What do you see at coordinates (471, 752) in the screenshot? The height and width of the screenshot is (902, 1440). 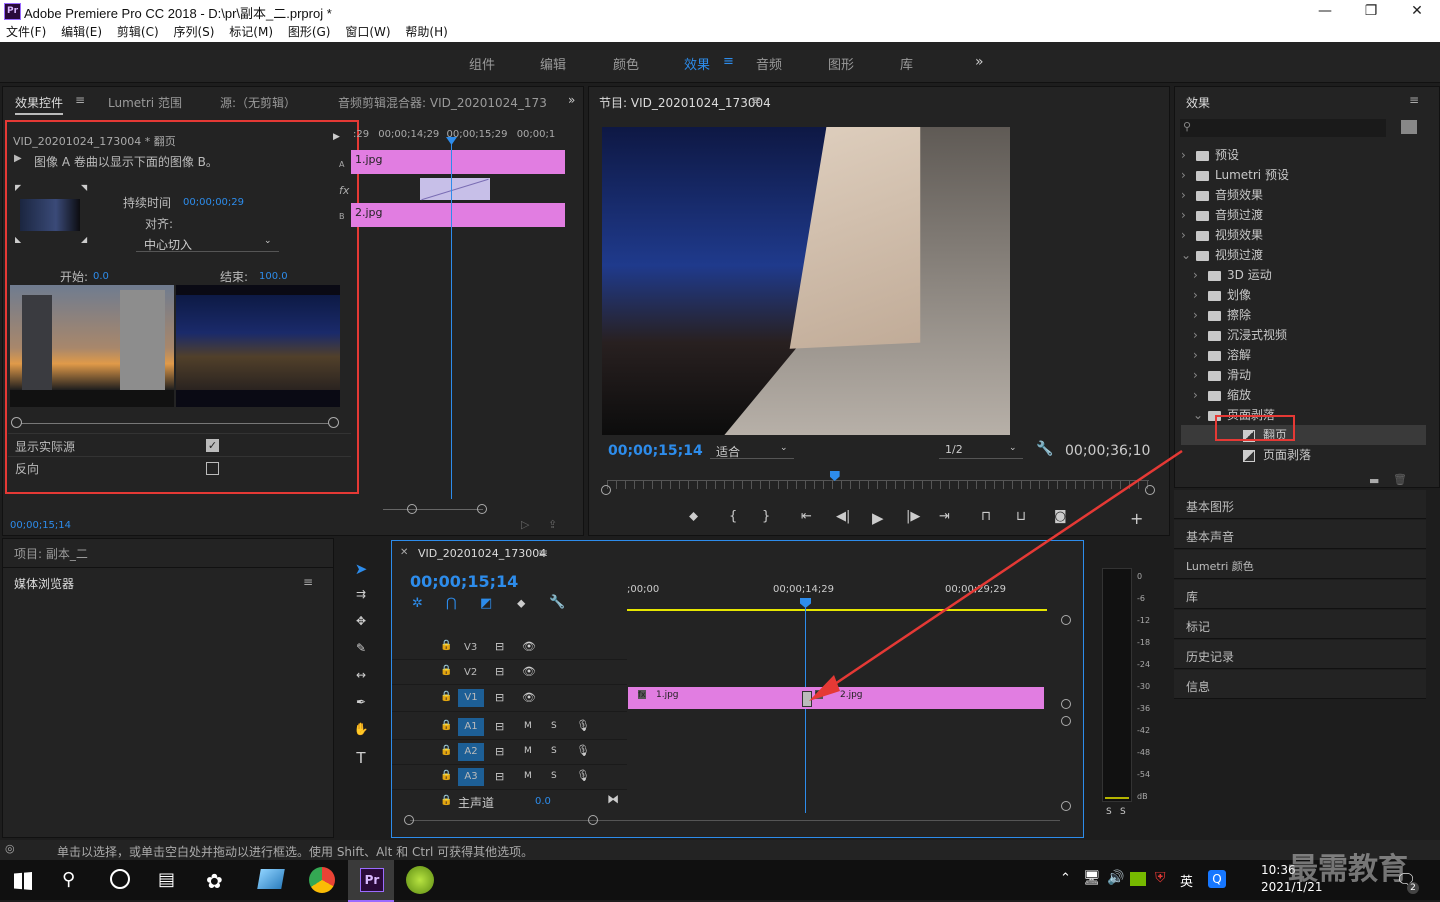 I see `track-label-a2: A2` at bounding box center [471, 752].